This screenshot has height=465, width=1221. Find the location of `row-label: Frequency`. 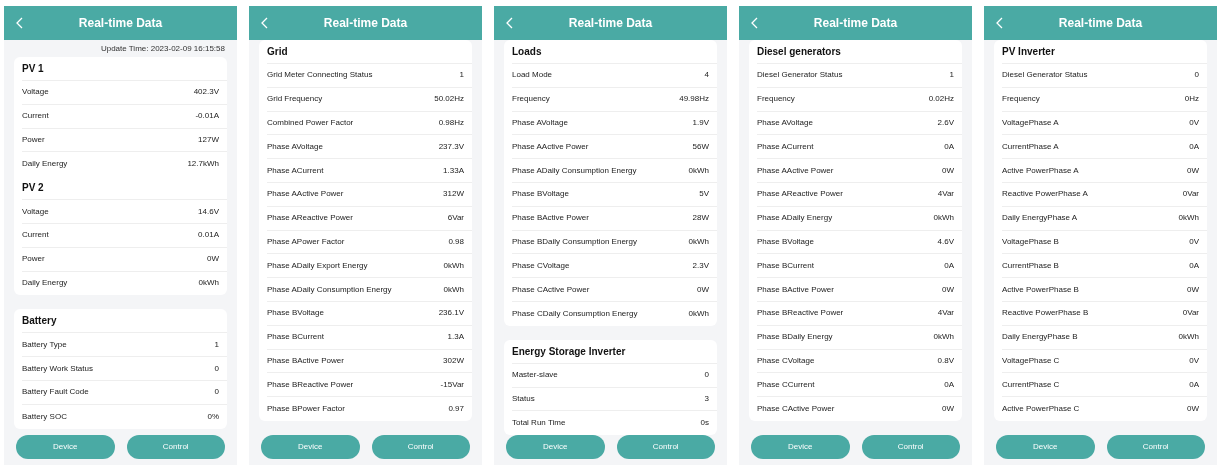

row-label: Frequency is located at coordinates (531, 99).